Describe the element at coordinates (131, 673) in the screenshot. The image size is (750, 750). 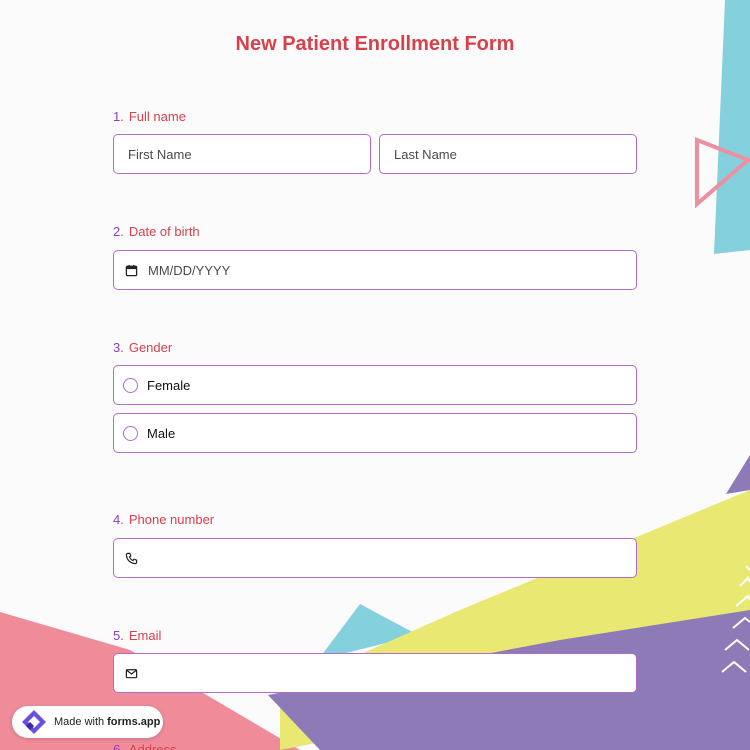
I see `envelope-icon` at that location.